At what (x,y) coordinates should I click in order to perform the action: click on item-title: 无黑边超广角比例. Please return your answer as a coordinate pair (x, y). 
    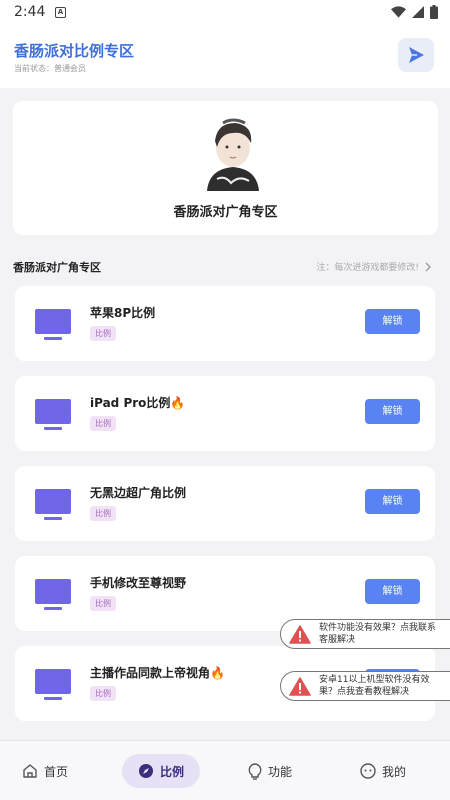
    Looking at the image, I should click on (138, 493).